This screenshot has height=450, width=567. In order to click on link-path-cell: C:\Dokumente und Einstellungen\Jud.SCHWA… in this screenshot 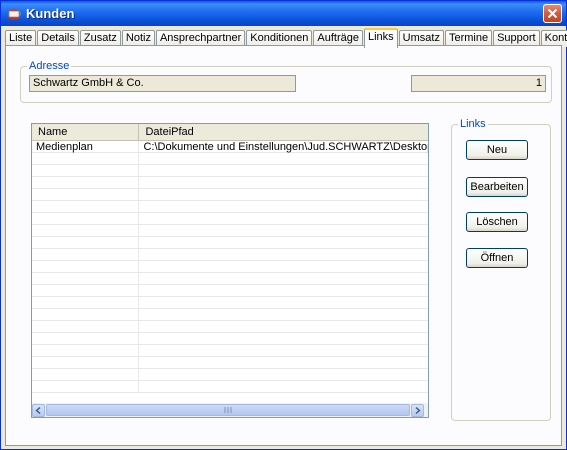, I will do `click(285, 147)`.